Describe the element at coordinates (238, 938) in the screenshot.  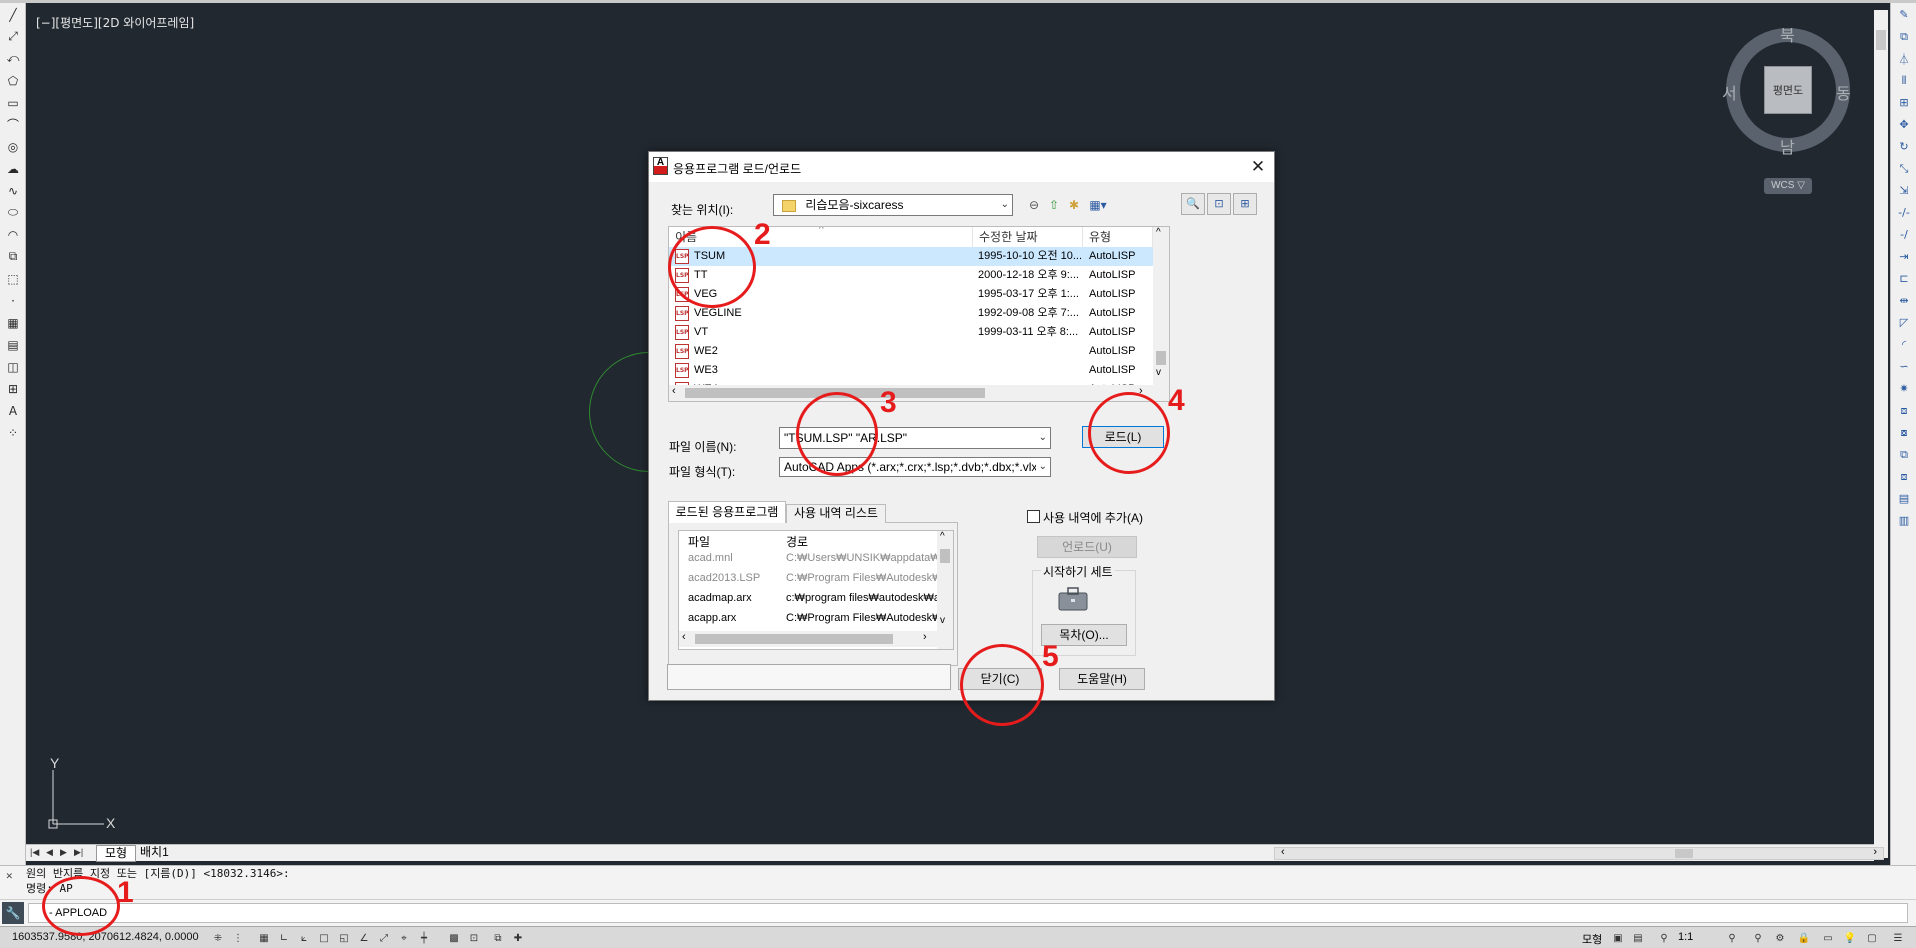
I see `infer-constraints-icon: ⋮` at that location.